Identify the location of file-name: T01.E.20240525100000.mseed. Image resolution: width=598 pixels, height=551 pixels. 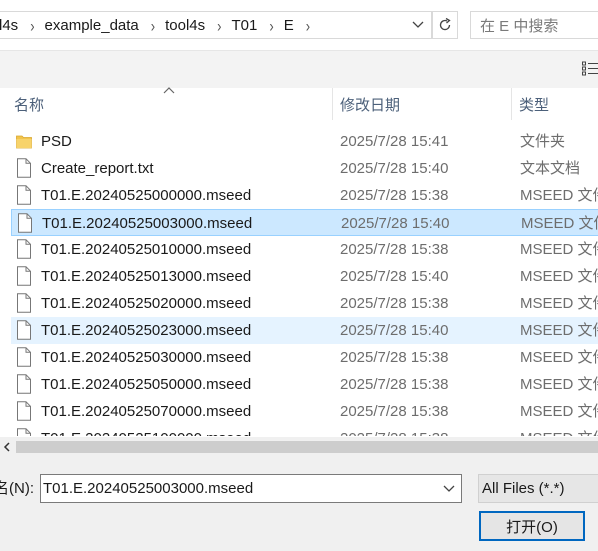
(146, 430).